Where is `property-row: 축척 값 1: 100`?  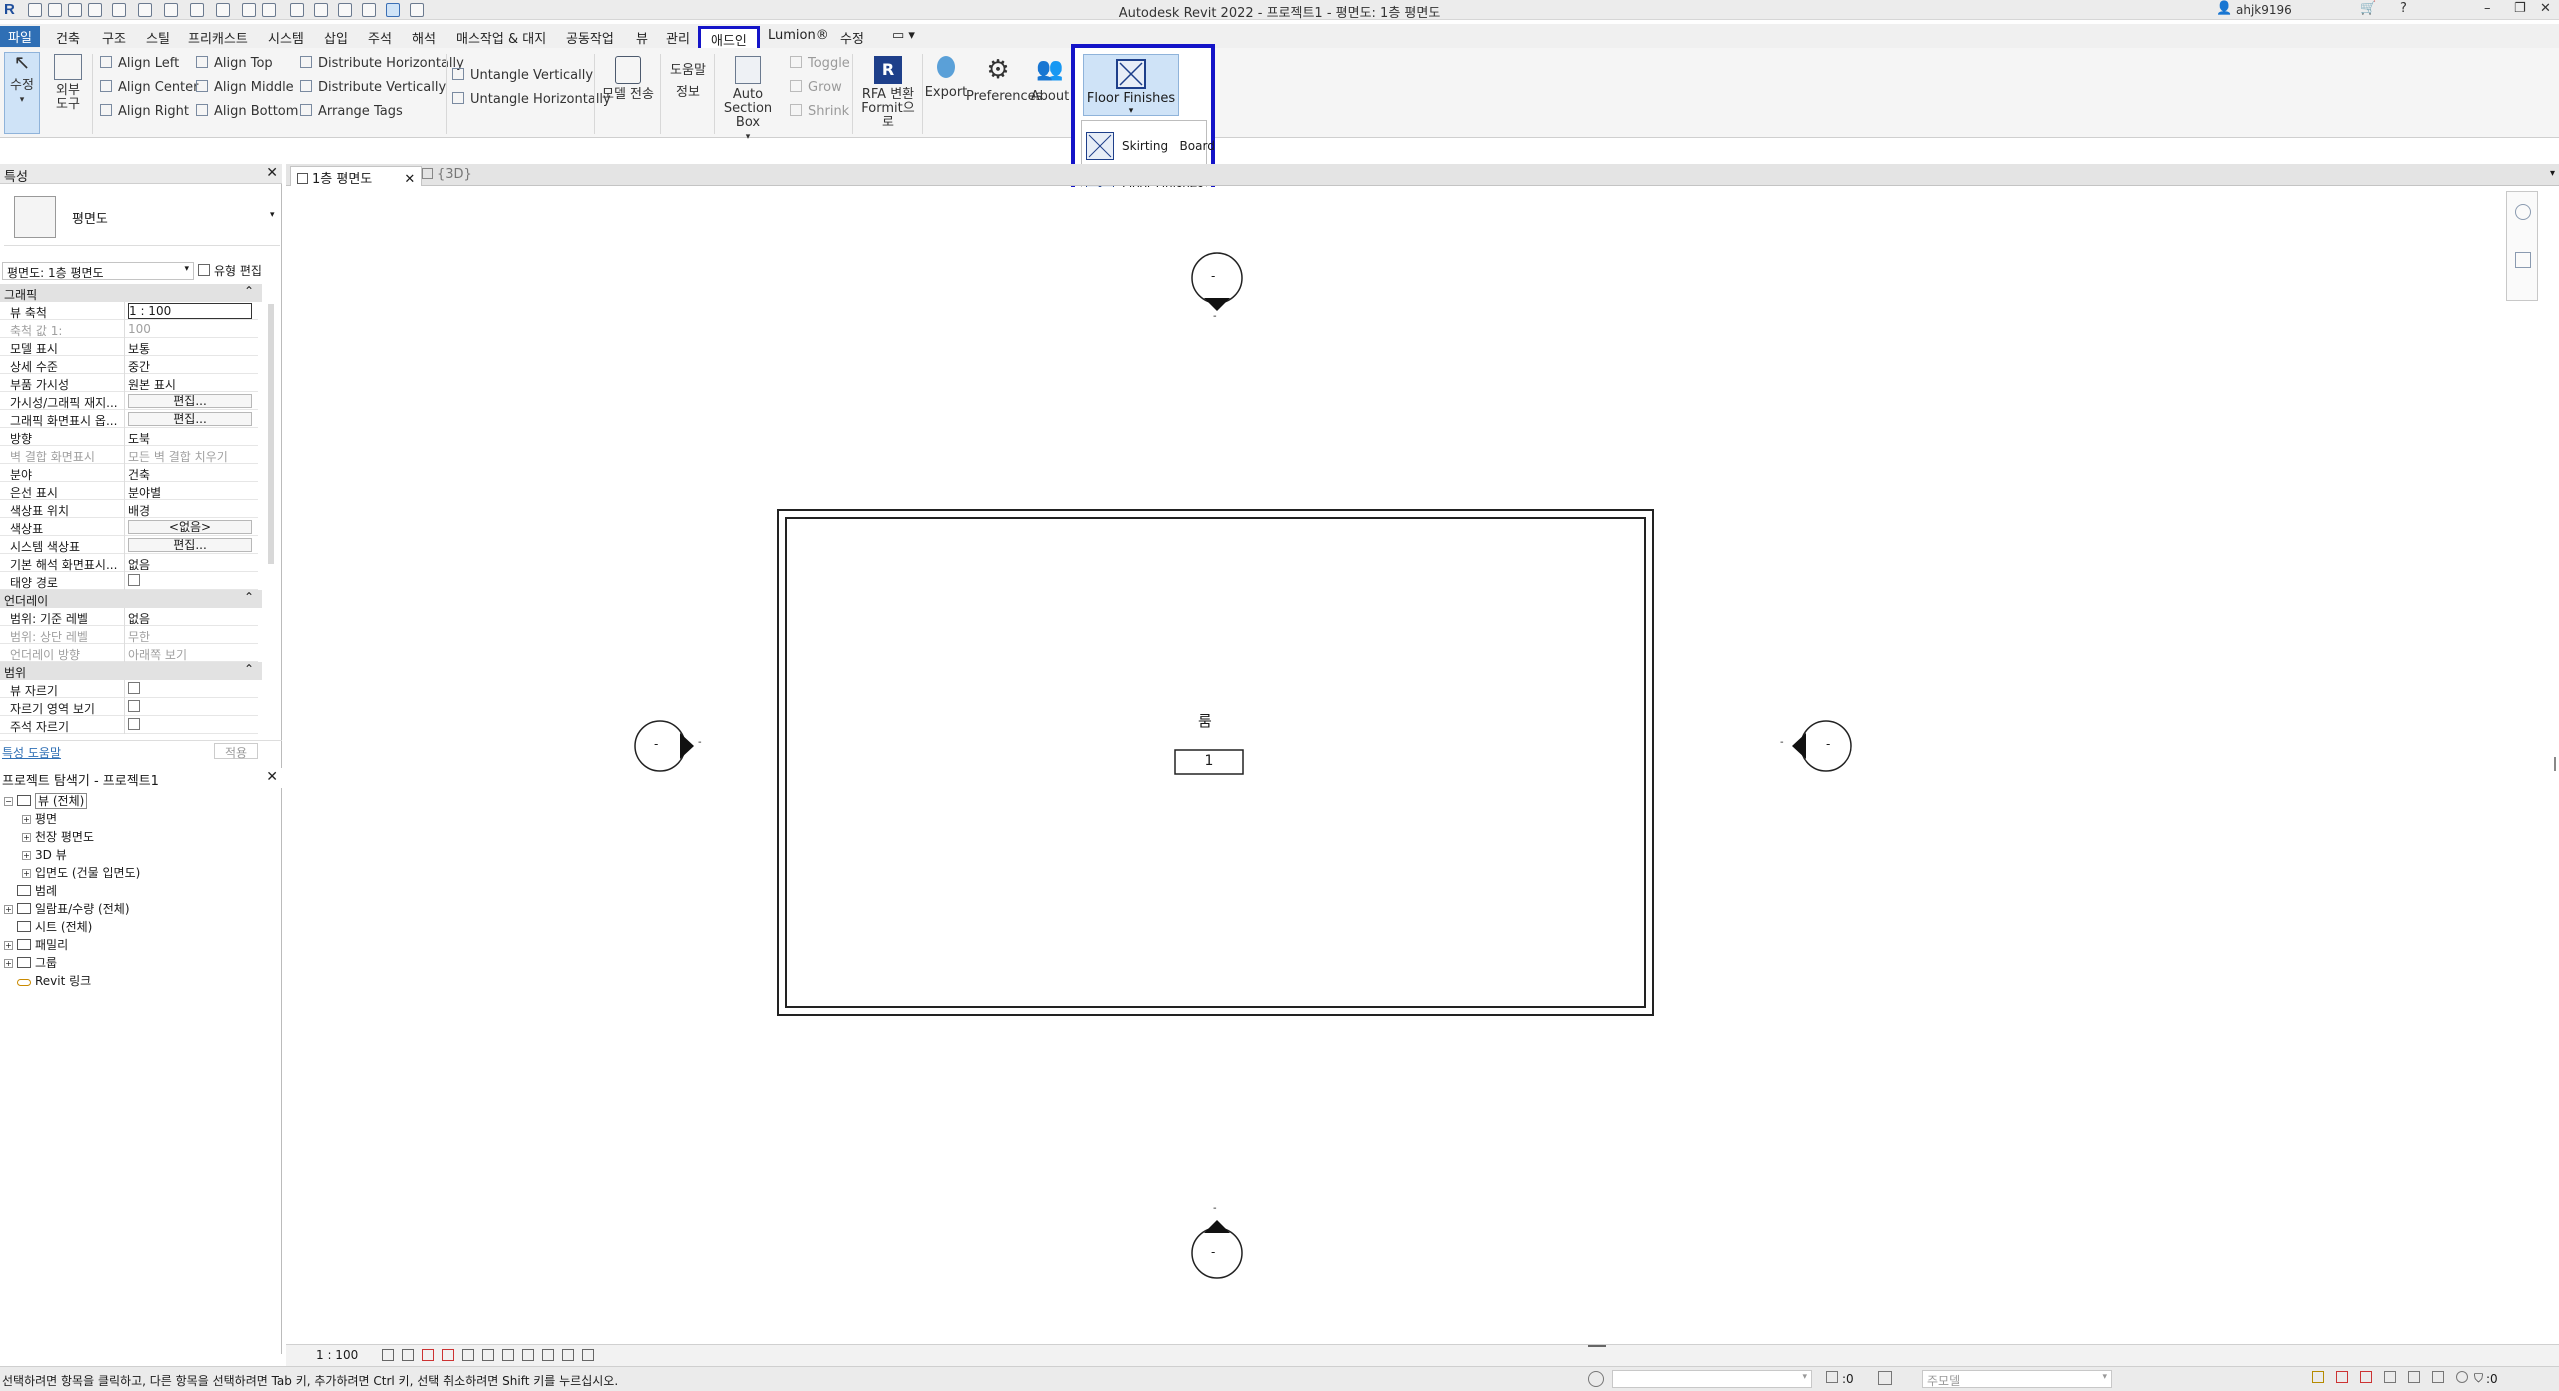 property-row: 축척 값 1: 100 is located at coordinates (129, 329).